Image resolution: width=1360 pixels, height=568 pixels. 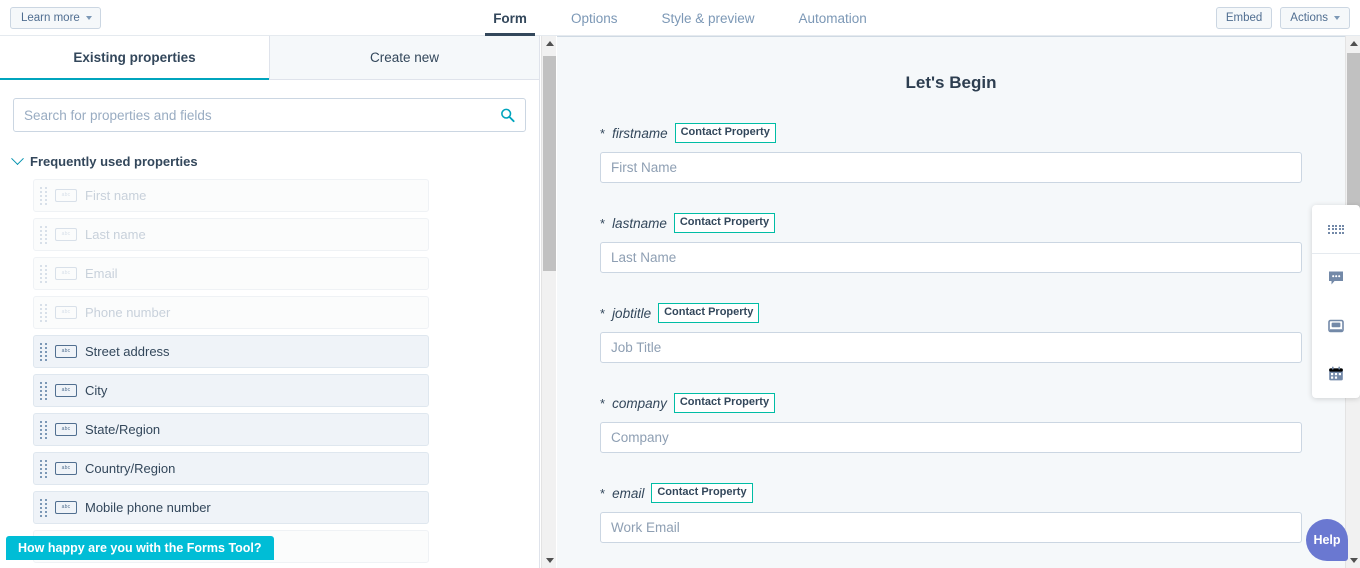 What do you see at coordinates (639, 403) in the screenshot?
I see `field-name-label: company` at bounding box center [639, 403].